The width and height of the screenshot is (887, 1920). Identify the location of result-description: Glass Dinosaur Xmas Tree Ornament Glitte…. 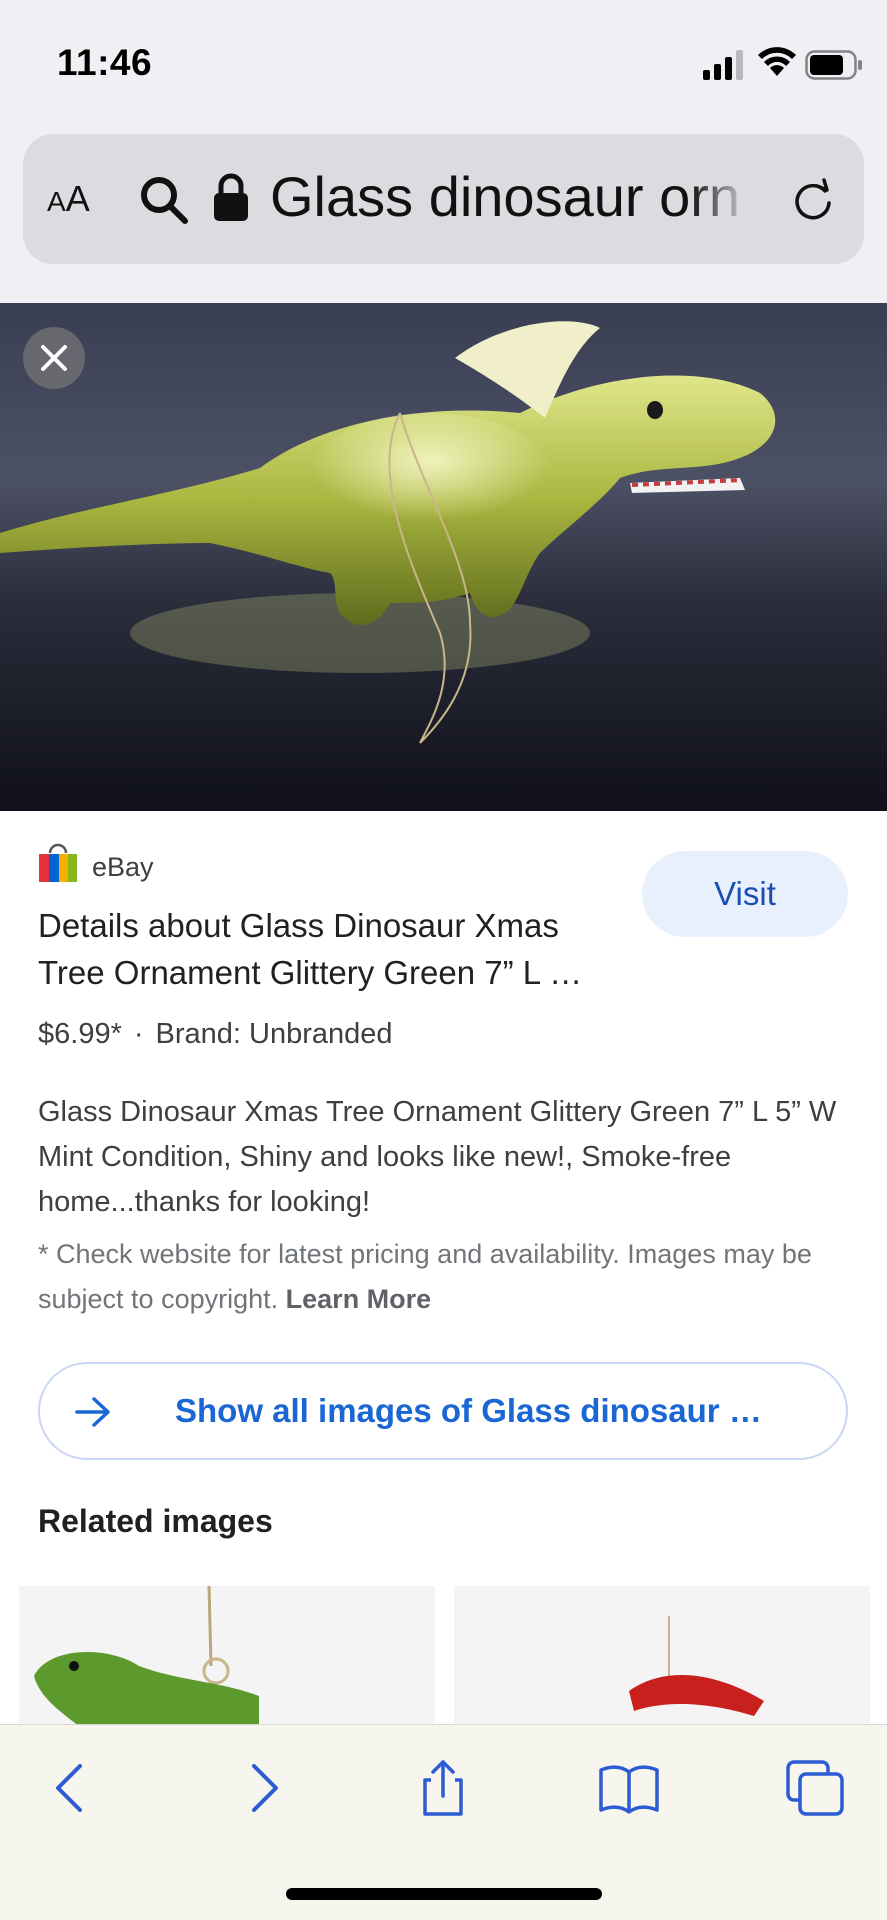
(437, 1157).